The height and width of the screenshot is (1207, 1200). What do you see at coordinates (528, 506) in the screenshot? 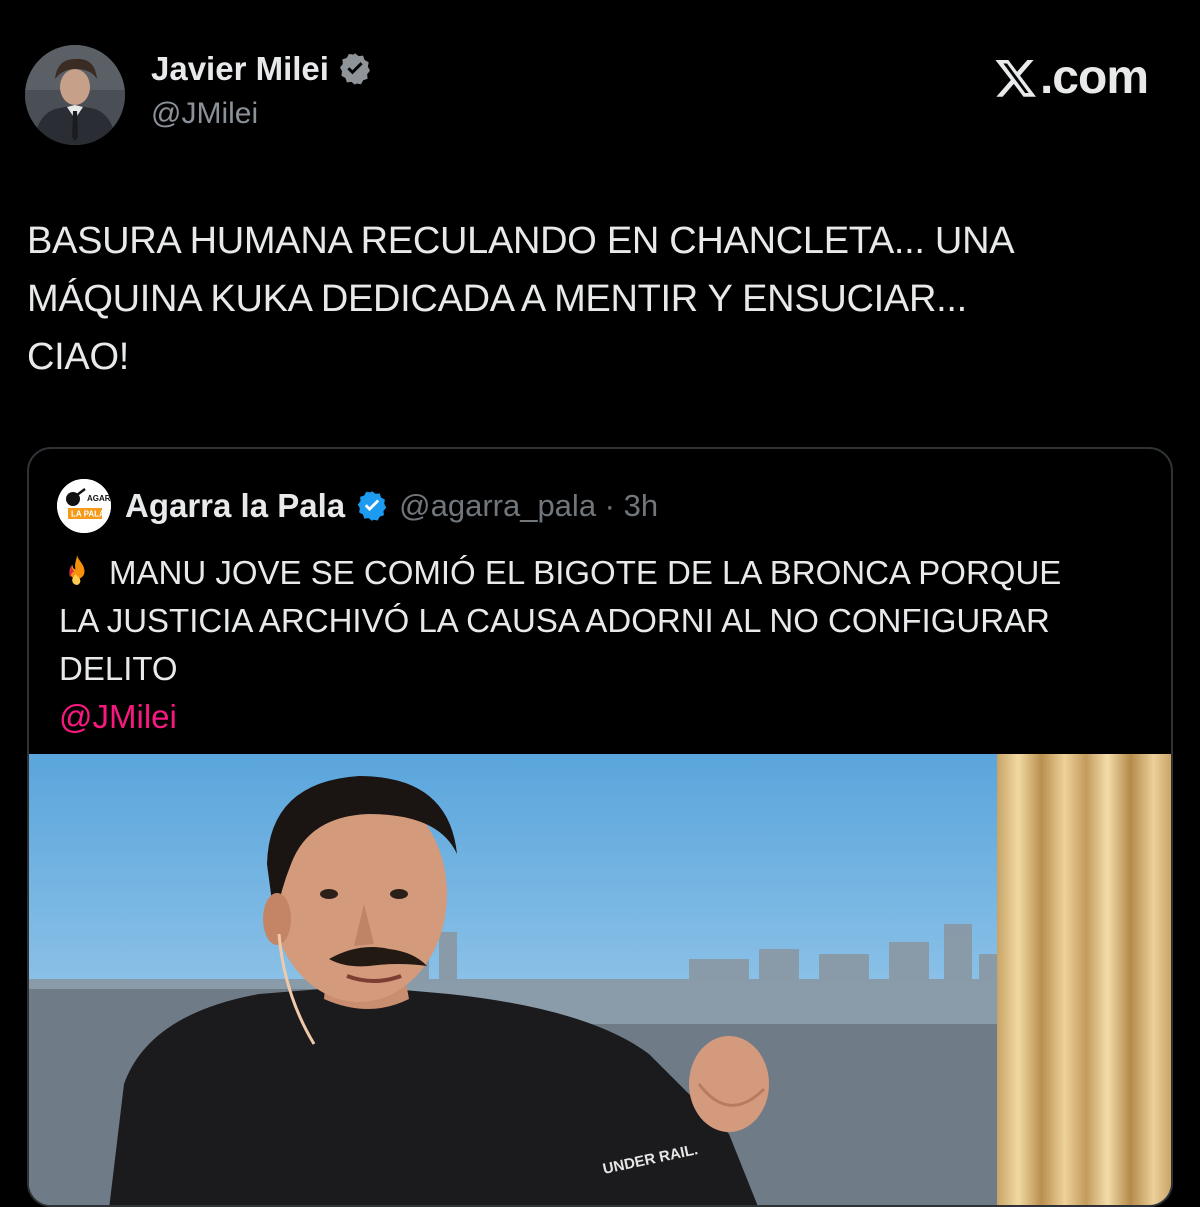
I see `quoted-handle-time: @agarra_pala · 3h` at bounding box center [528, 506].